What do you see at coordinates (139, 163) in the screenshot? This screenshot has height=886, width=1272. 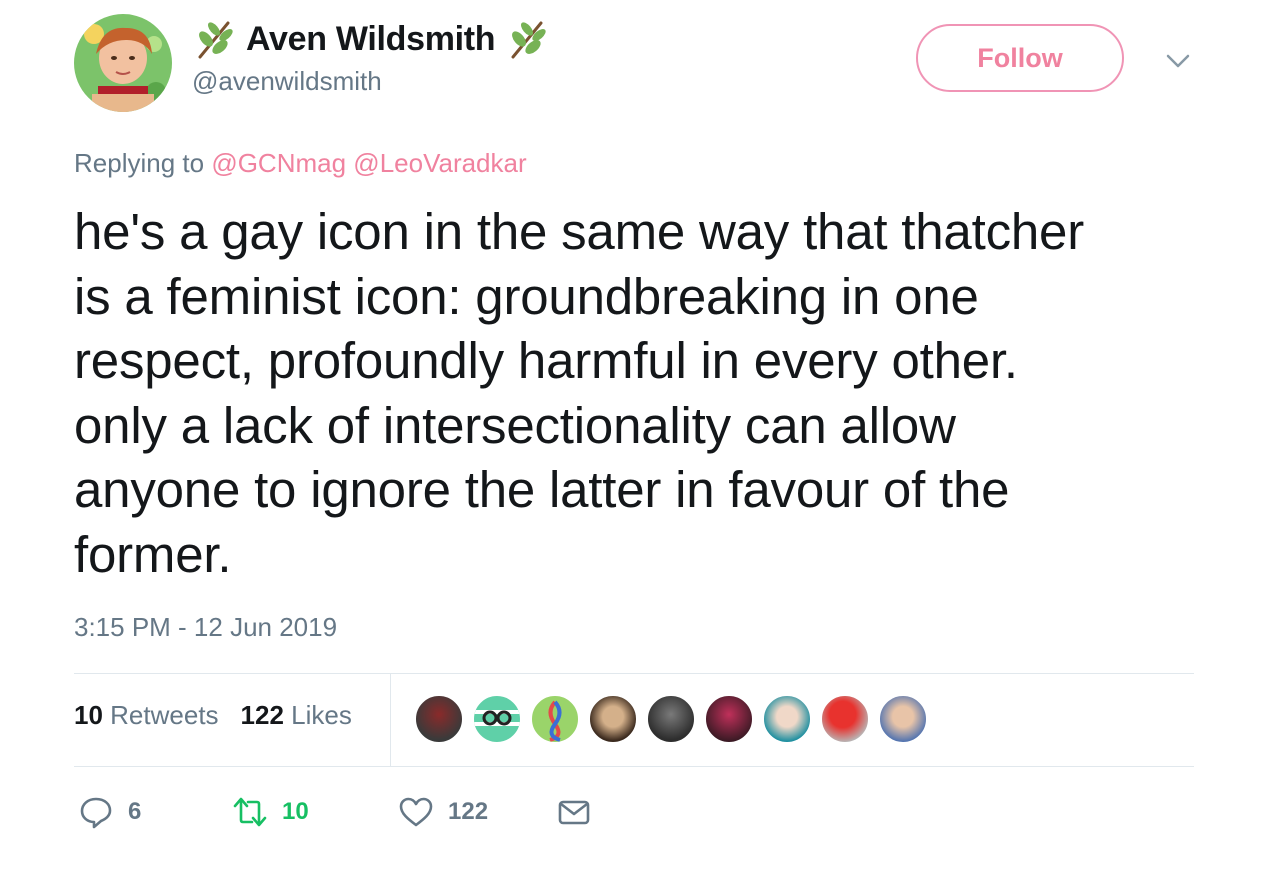 I see `replying-to-label: Replying to` at bounding box center [139, 163].